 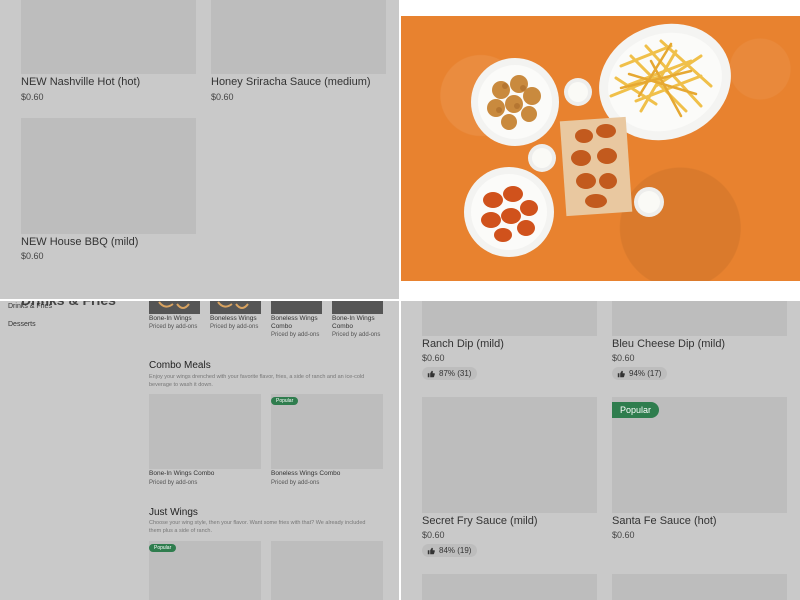 I want to click on item-name: Bone-In Wings, so click(x=176, y=319).